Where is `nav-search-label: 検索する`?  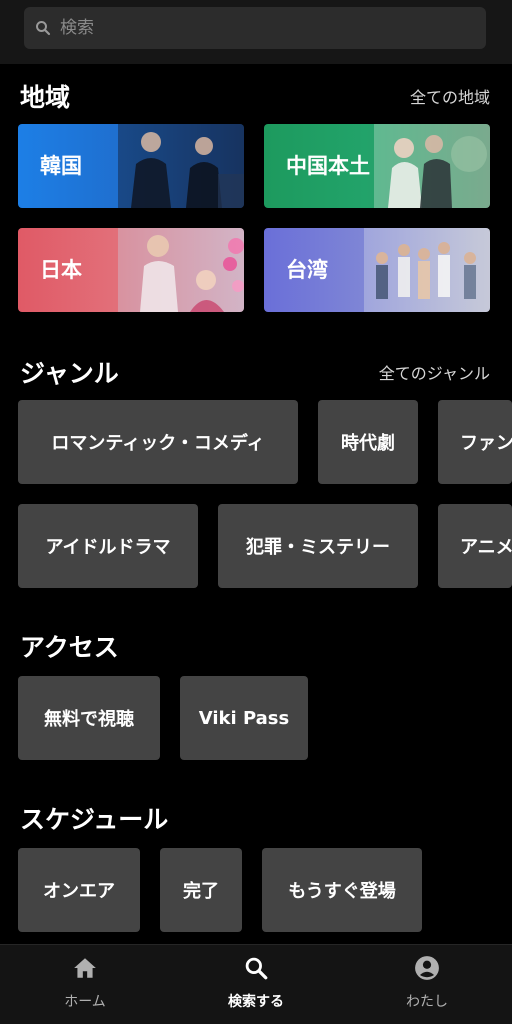
nav-search-label: 検索する is located at coordinates (256, 1002).